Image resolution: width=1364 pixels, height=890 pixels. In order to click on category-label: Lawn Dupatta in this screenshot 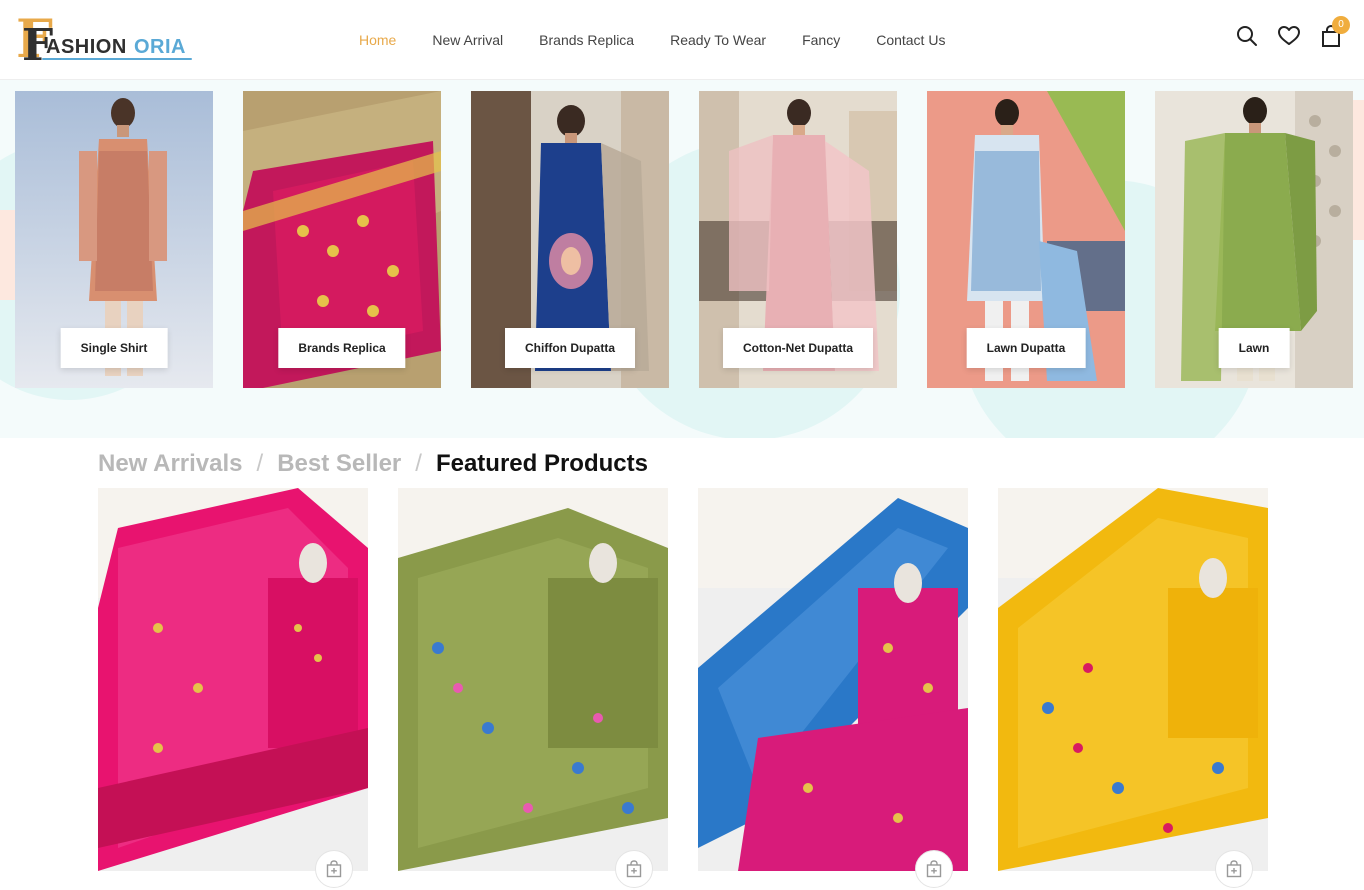, I will do `click(1026, 348)`.